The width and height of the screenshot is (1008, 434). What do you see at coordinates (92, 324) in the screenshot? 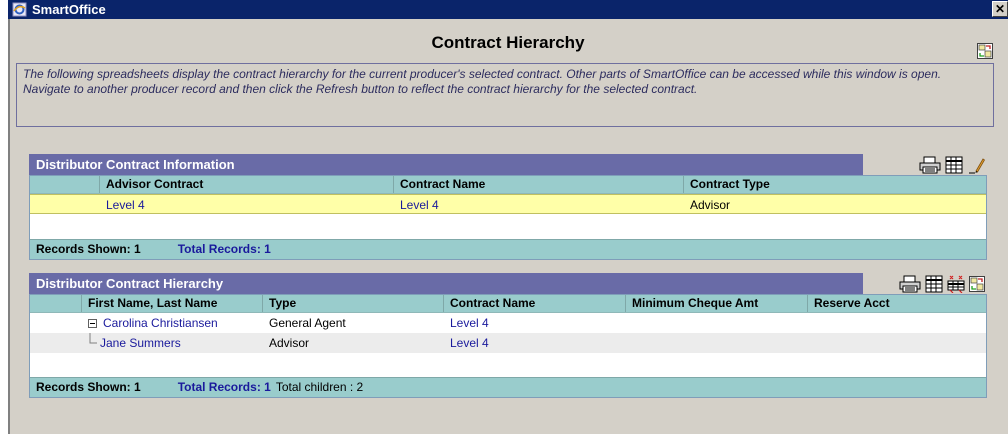
I see `tree-collapse-icon` at bounding box center [92, 324].